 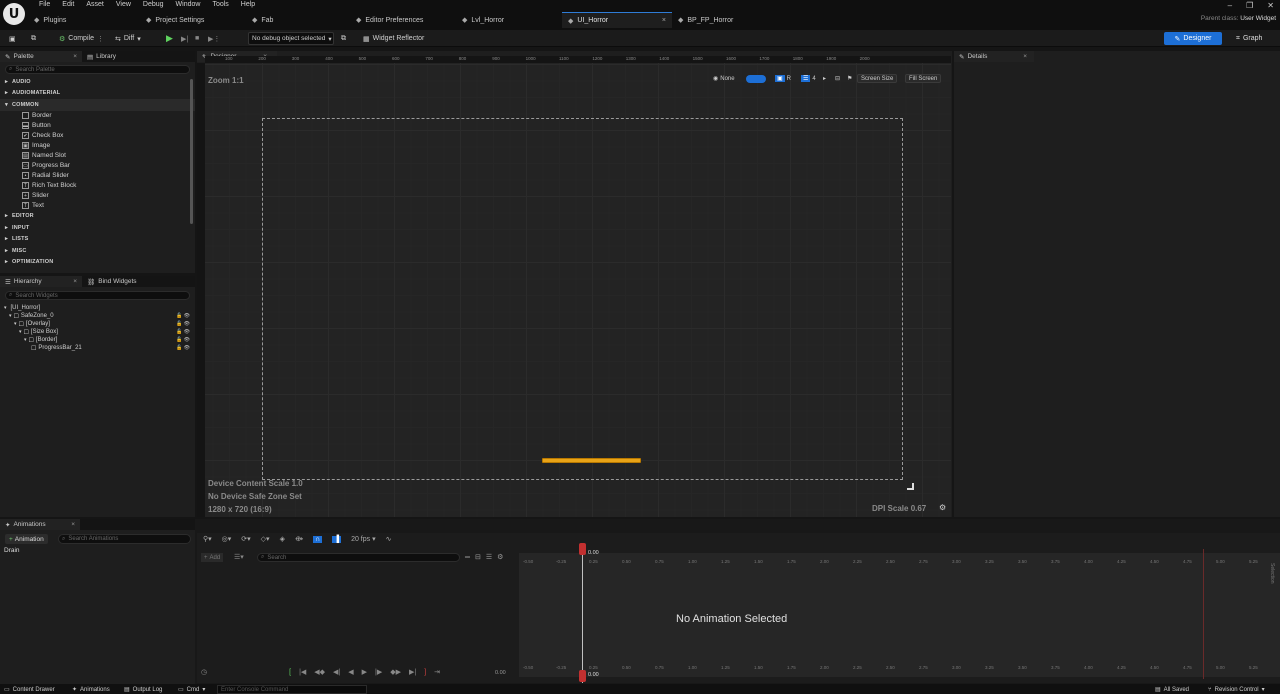 What do you see at coordinates (478, 557) in the screenshot?
I see `expand-icon: ⊟` at bounding box center [478, 557].